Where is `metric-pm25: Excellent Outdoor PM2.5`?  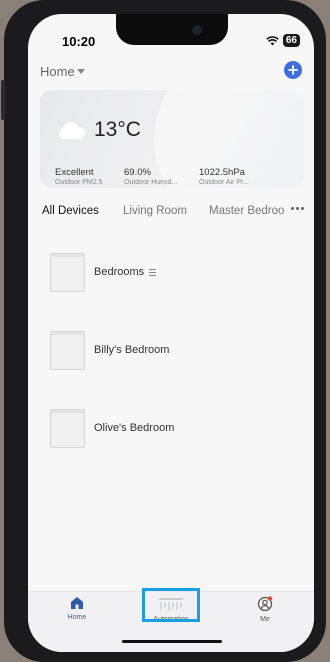 metric-pm25: Excellent Outdoor PM2.5 is located at coordinates (83, 176).